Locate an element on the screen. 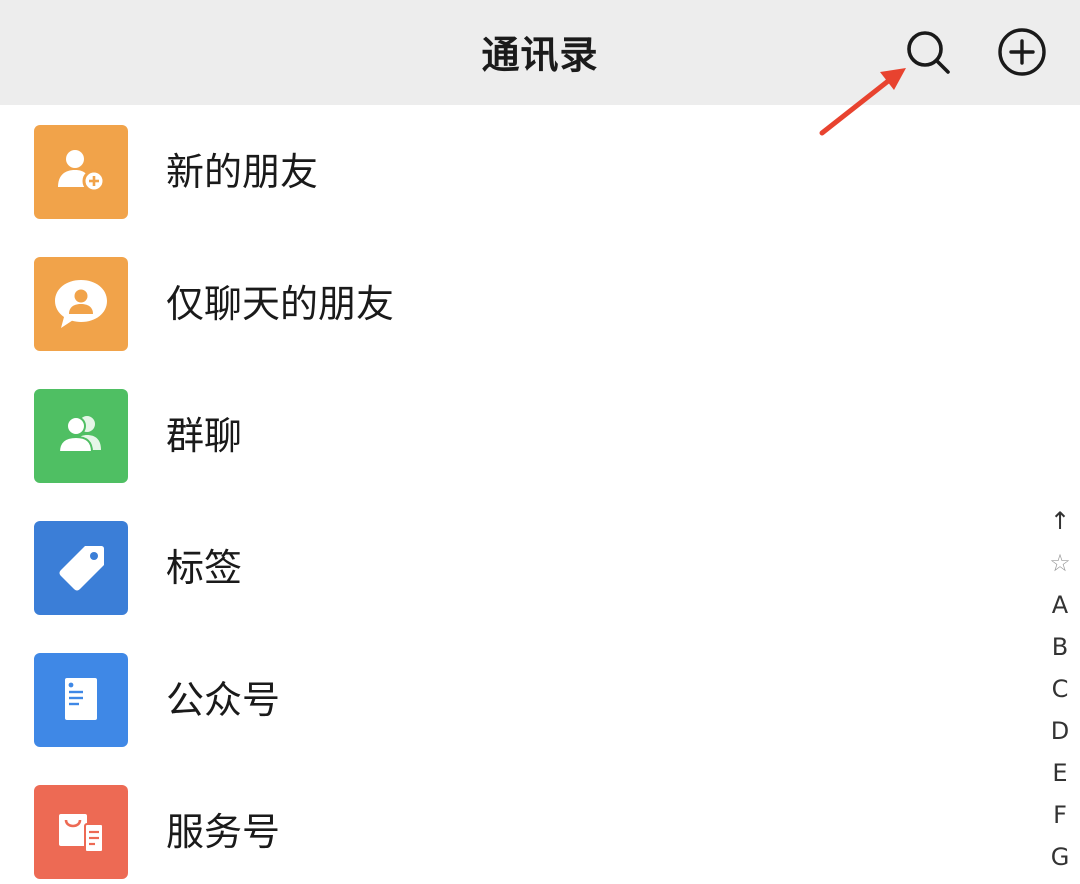 The height and width of the screenshot is (884, 1080). chat-only-friend-icon is located at coordinates (81, 304).